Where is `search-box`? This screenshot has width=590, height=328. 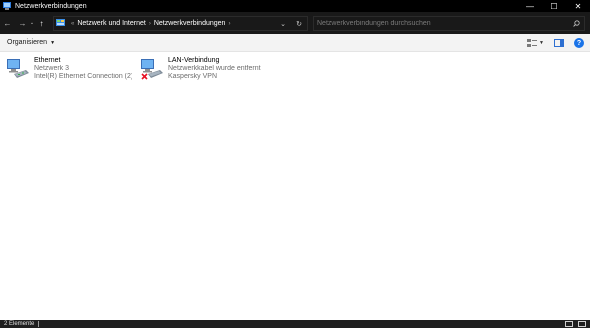
search-box is located at coordinates (449, 23).